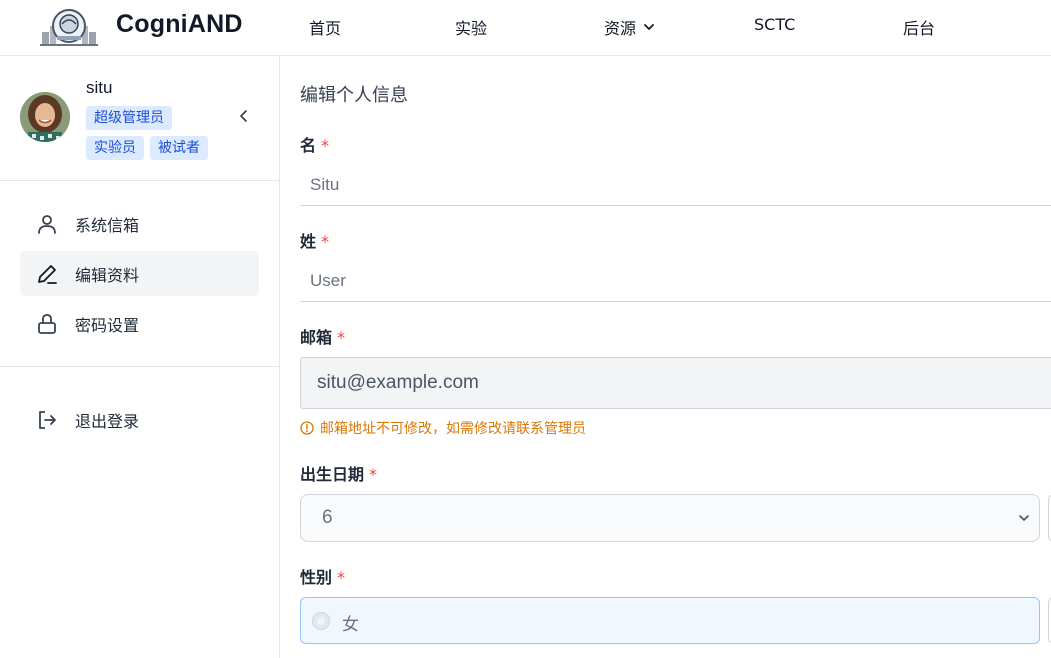 The image size is (1051, 658). Describe the element at coordinates (327, 517) in the screenshot. I see `birth-date-value: 6` at that location.